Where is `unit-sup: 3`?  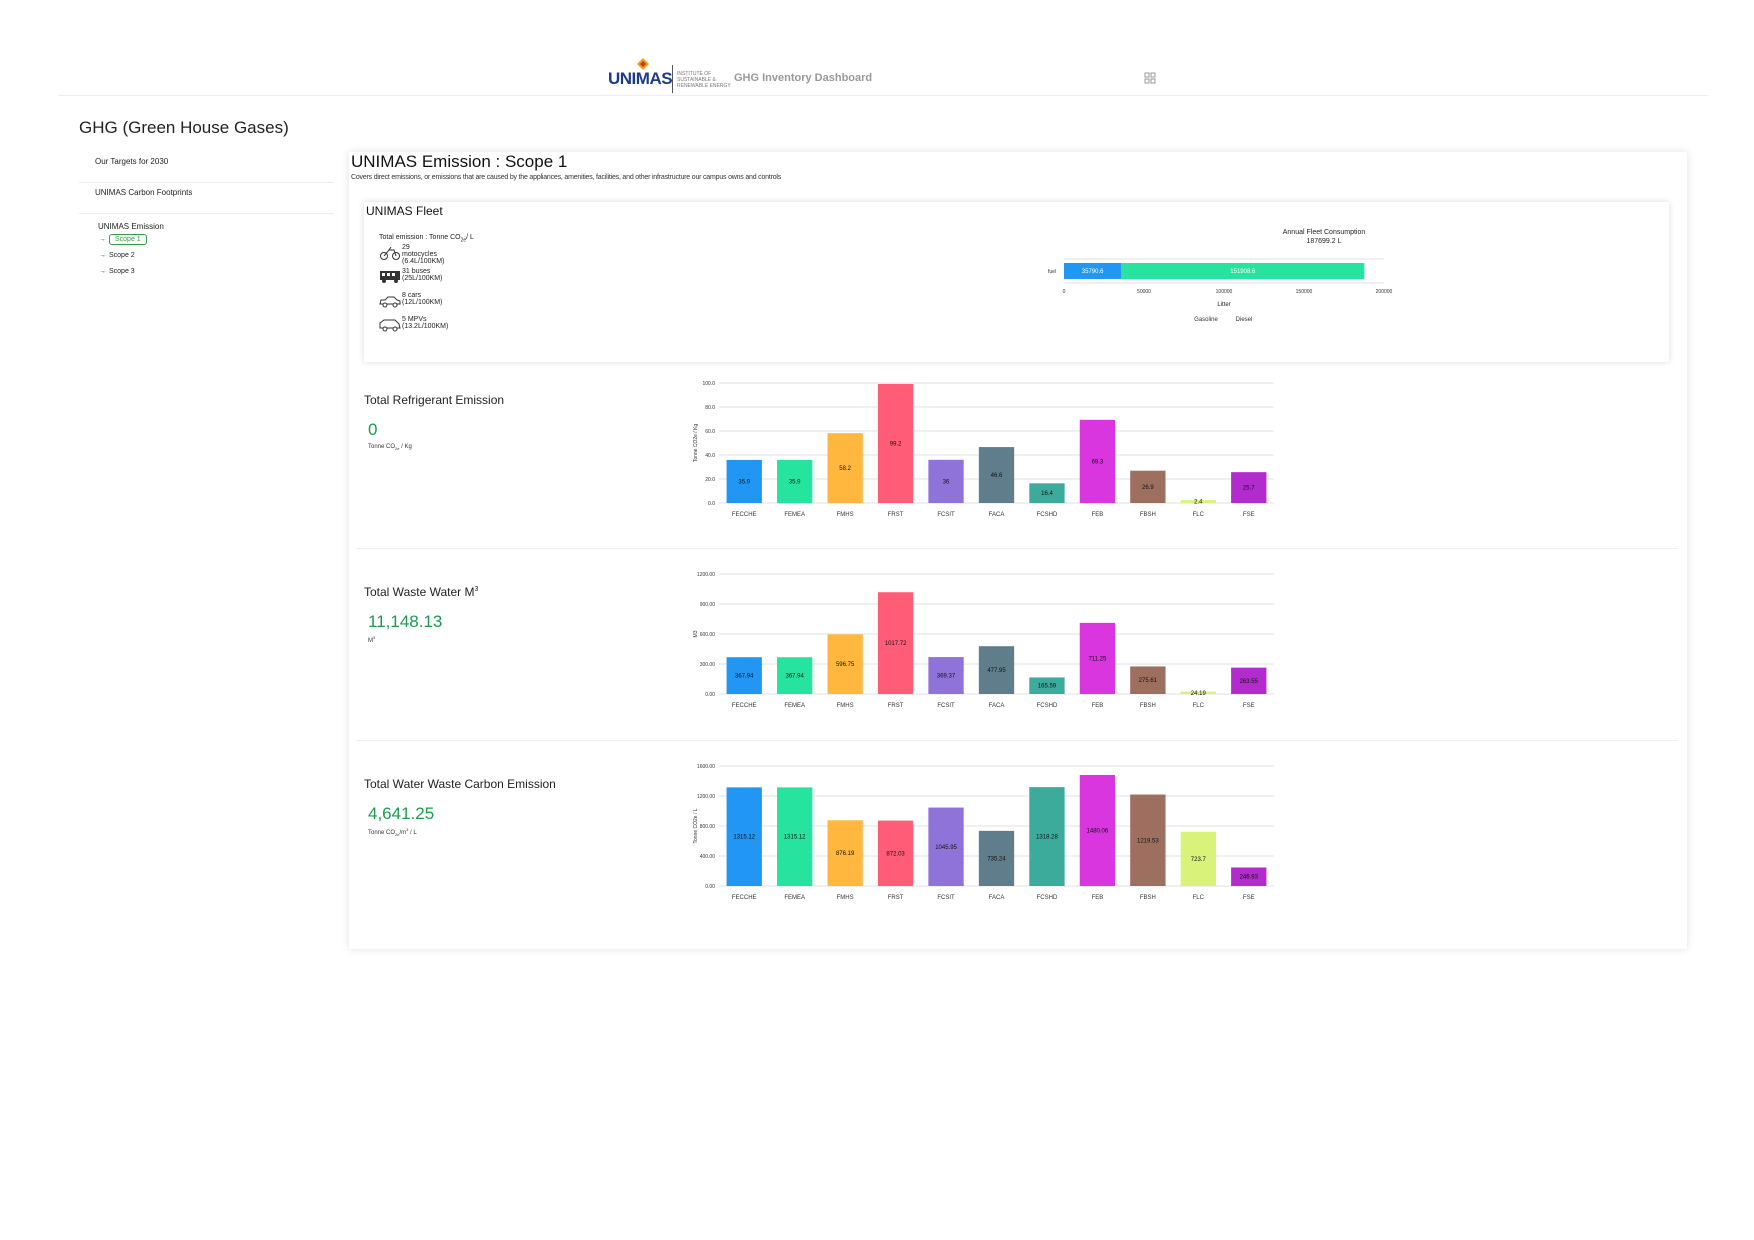 unit-sup: 3 is located at coordinates (374, 637).